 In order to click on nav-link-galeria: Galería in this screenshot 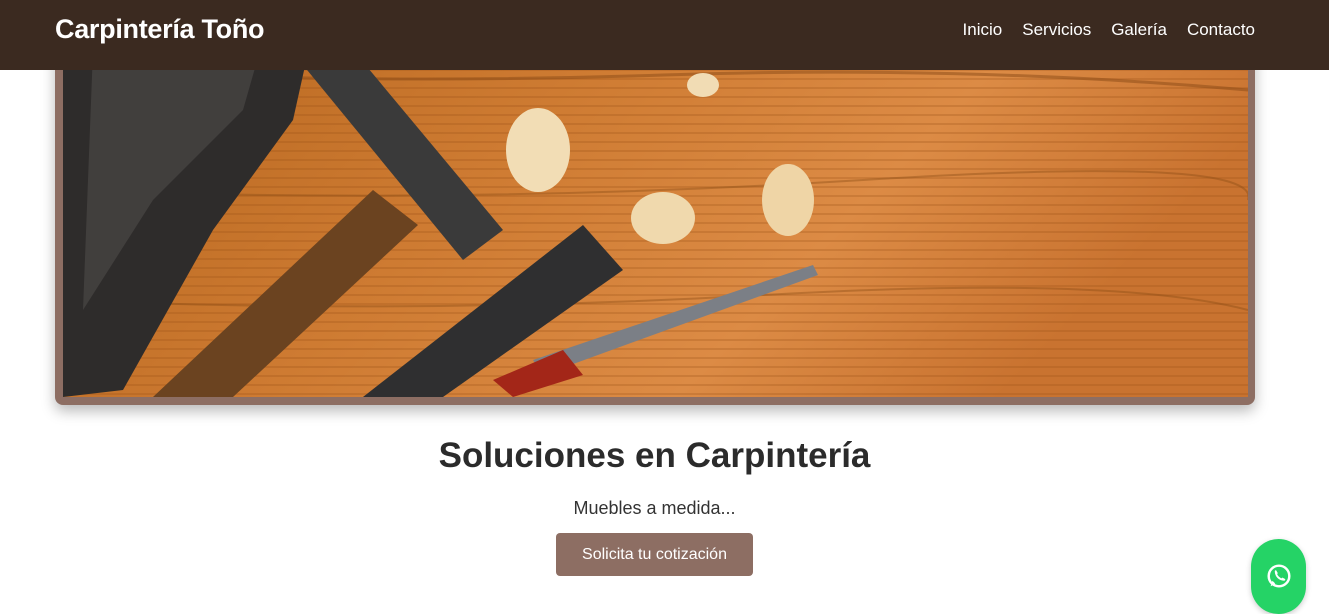, I will do `click(1139, 30)`.